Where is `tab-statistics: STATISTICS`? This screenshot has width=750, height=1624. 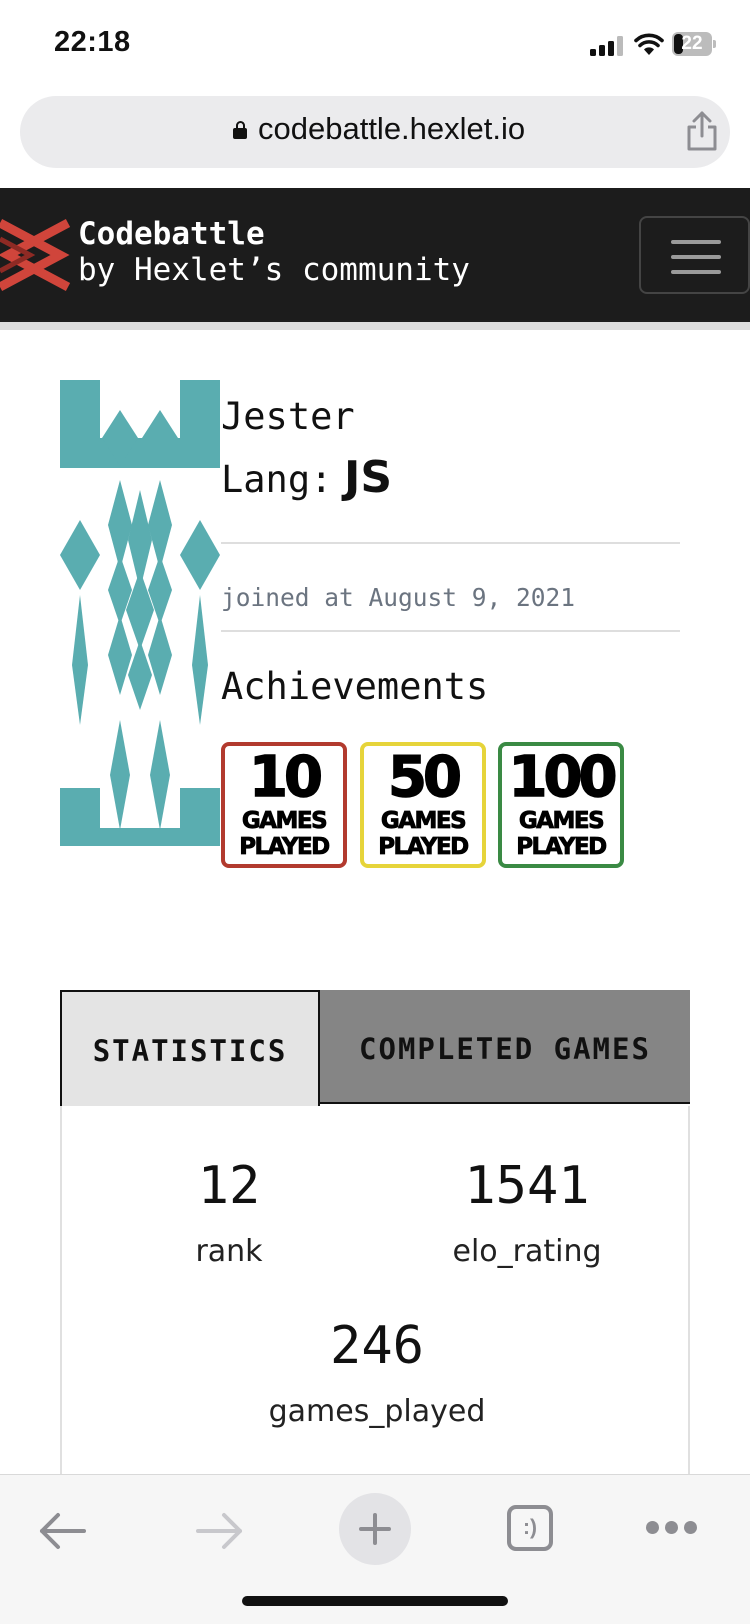 tab-statistics: STATISTICS is located at coordinates (190, 1048).